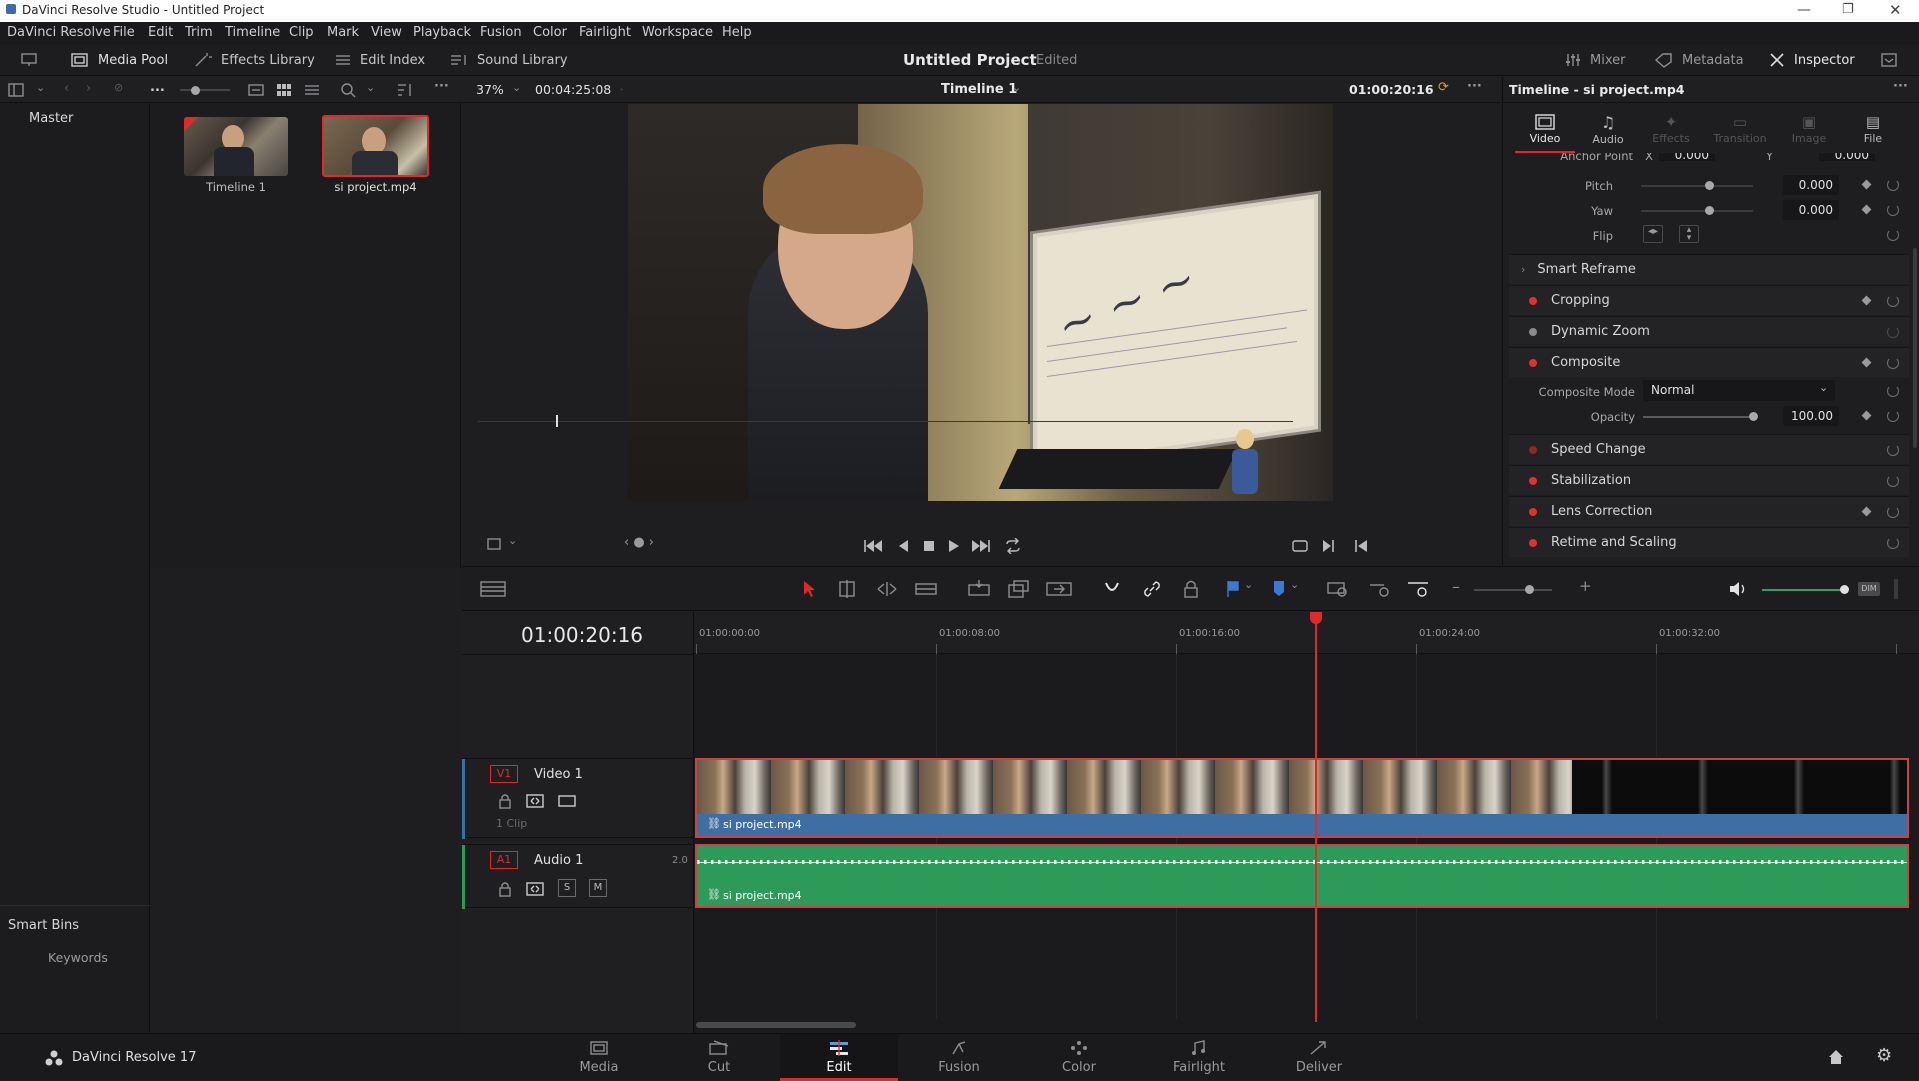  I want to click on menu-color: Color, so click(550, 32).